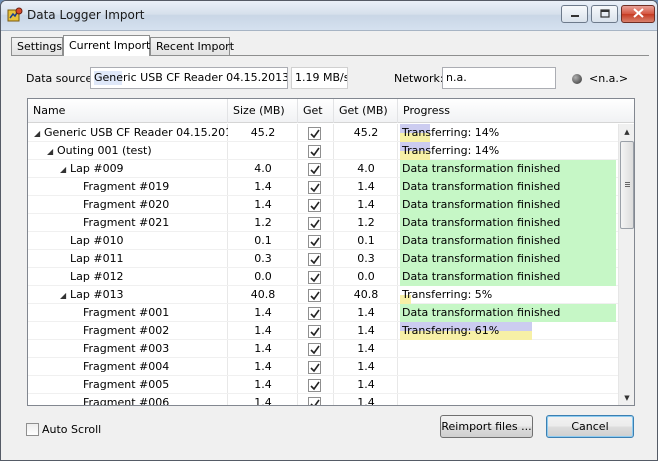 The height and width of the screenshot is (461, 658). Describe the element at coordinates (71, 429) in the screenshot. I see `auto-scroll-label: Auto Scroll` at that location.